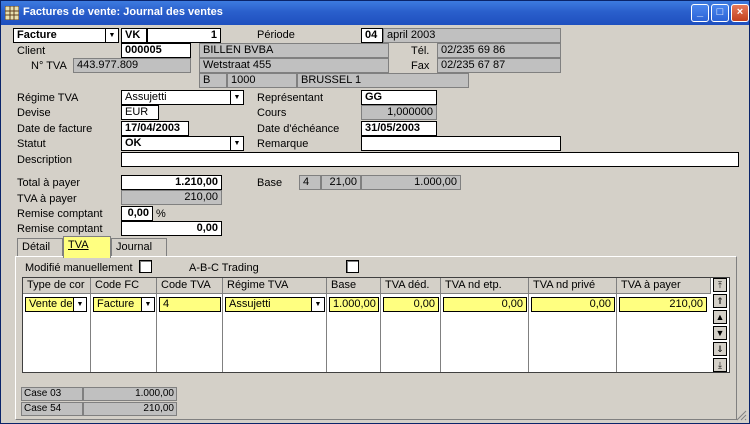 The width and height of the screenshot is (750, 424). Describe the element at coordinates (720, 365) in the screenshot. I see `last-record-icon: ⤓` at that location.